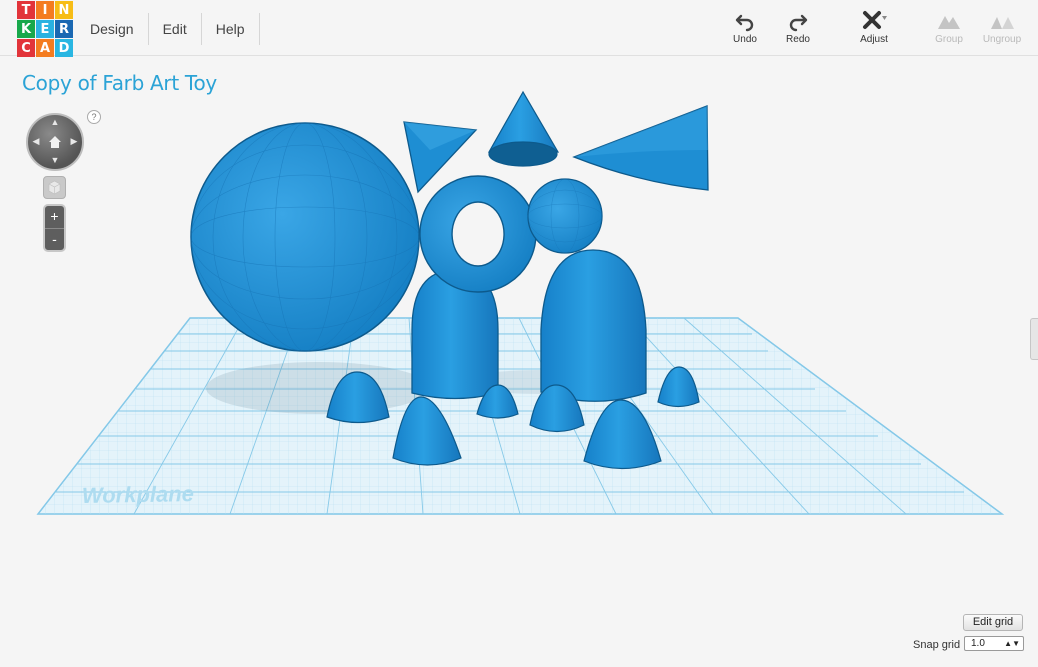 This screenshot has width=1038, height=667. Describe the element at coordinates (994, 643) in the screenshot. I see `snap-grid-select: 1.0 ▲▼` at that location.